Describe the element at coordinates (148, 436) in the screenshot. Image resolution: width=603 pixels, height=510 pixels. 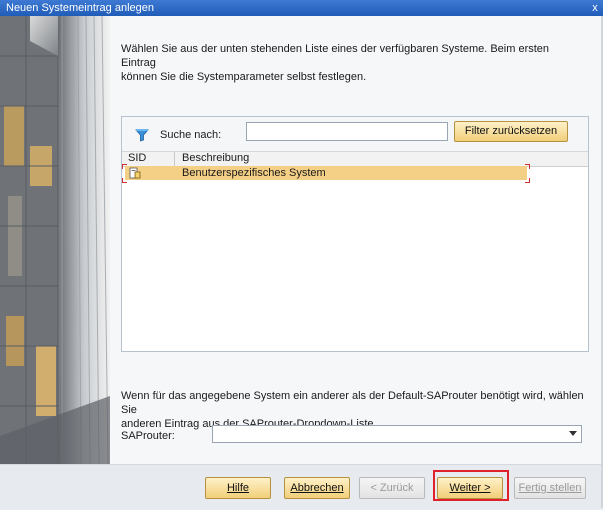
I see `saprouter-label: SAProuter:` at that location.